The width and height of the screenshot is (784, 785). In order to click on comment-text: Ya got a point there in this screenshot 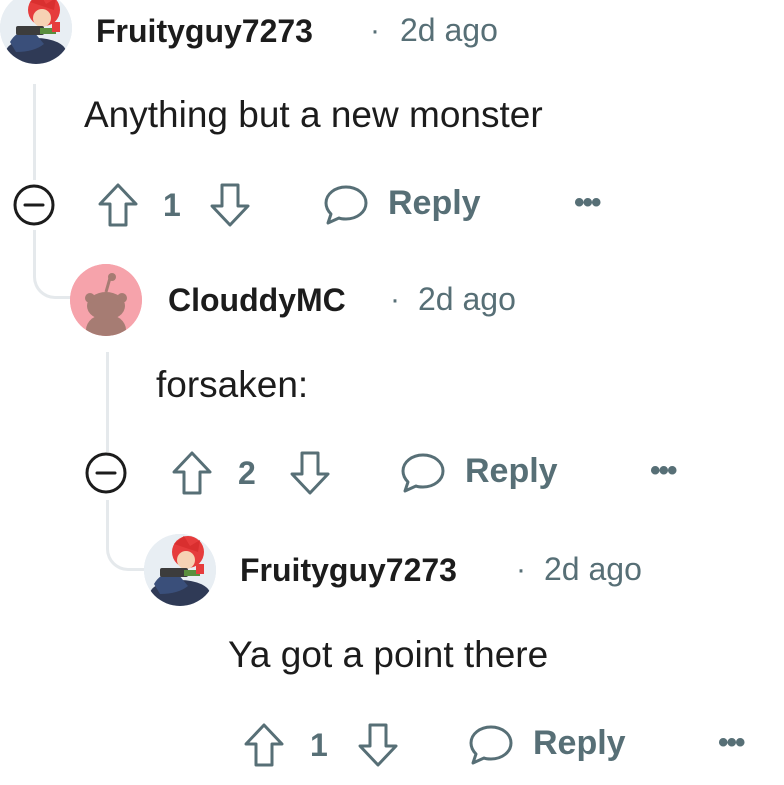, I will do `click(388, 654)`.